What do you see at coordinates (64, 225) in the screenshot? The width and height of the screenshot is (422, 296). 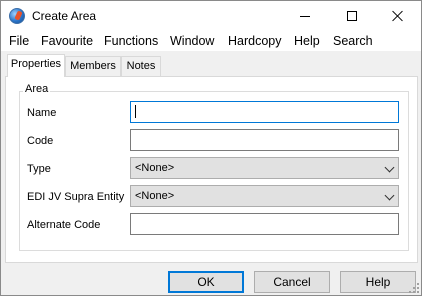 I see `alternate-code-label: Alternate Code` at bounding box center [64, 225].